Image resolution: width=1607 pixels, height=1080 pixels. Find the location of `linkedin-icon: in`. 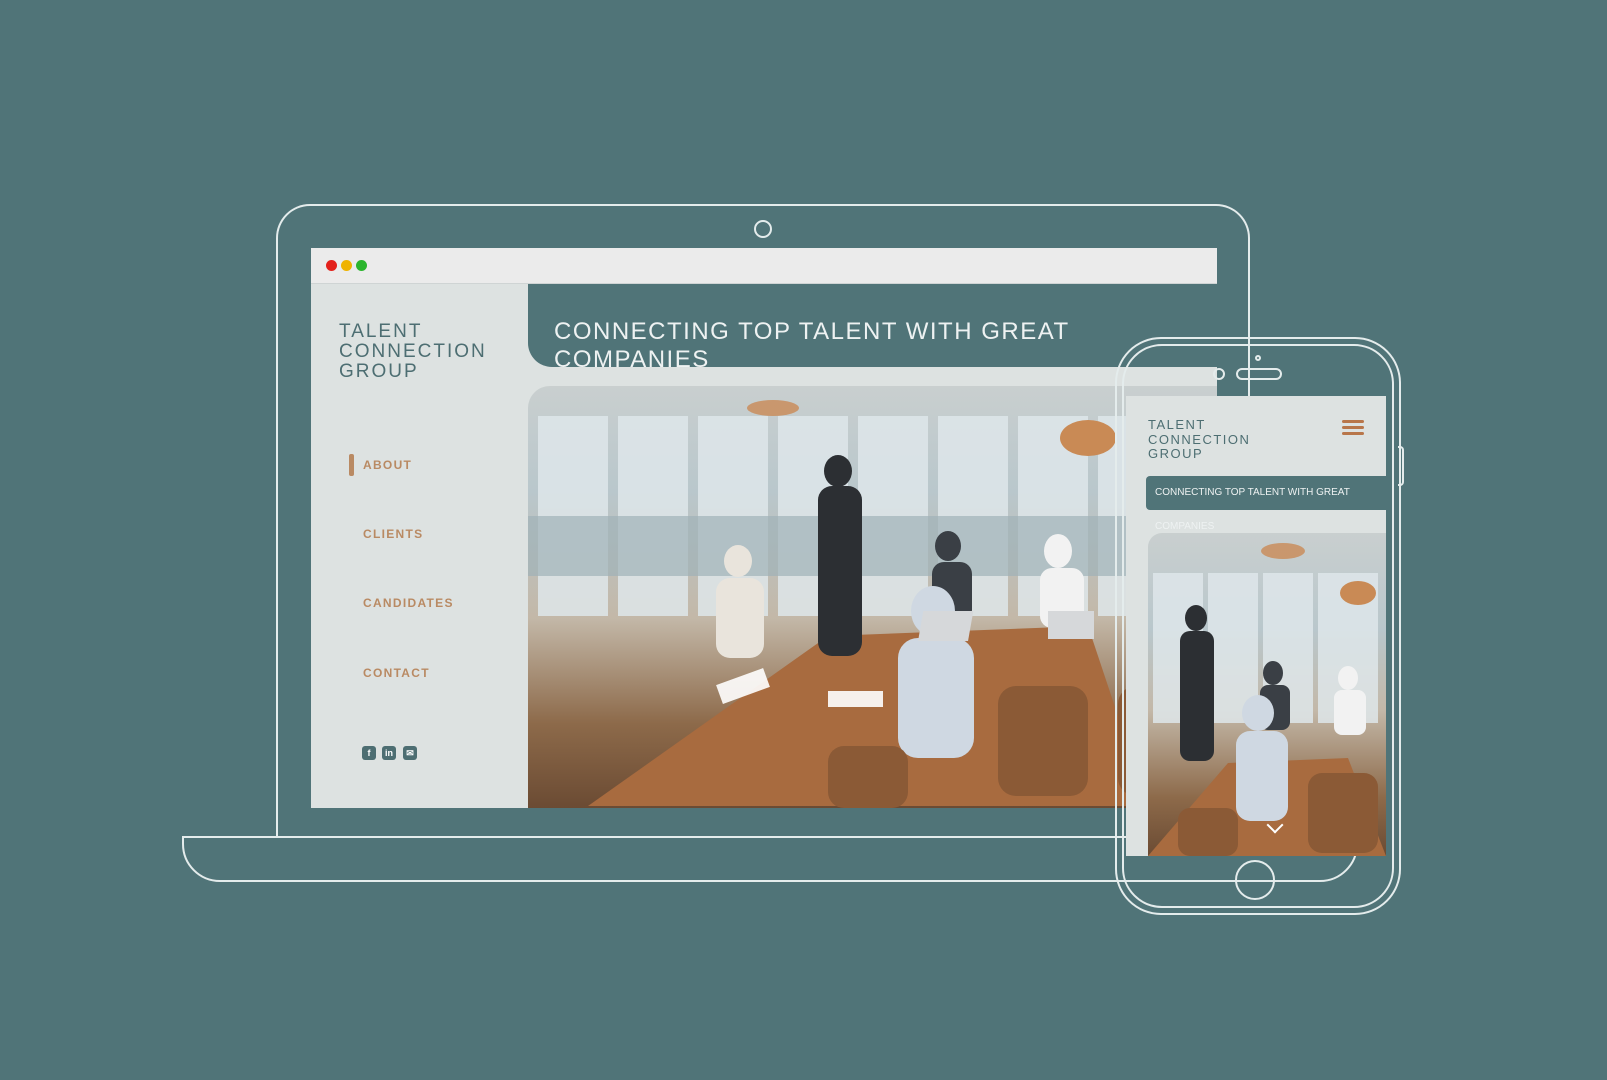

linkedin-icon: in is located at coordinates (389, 753).